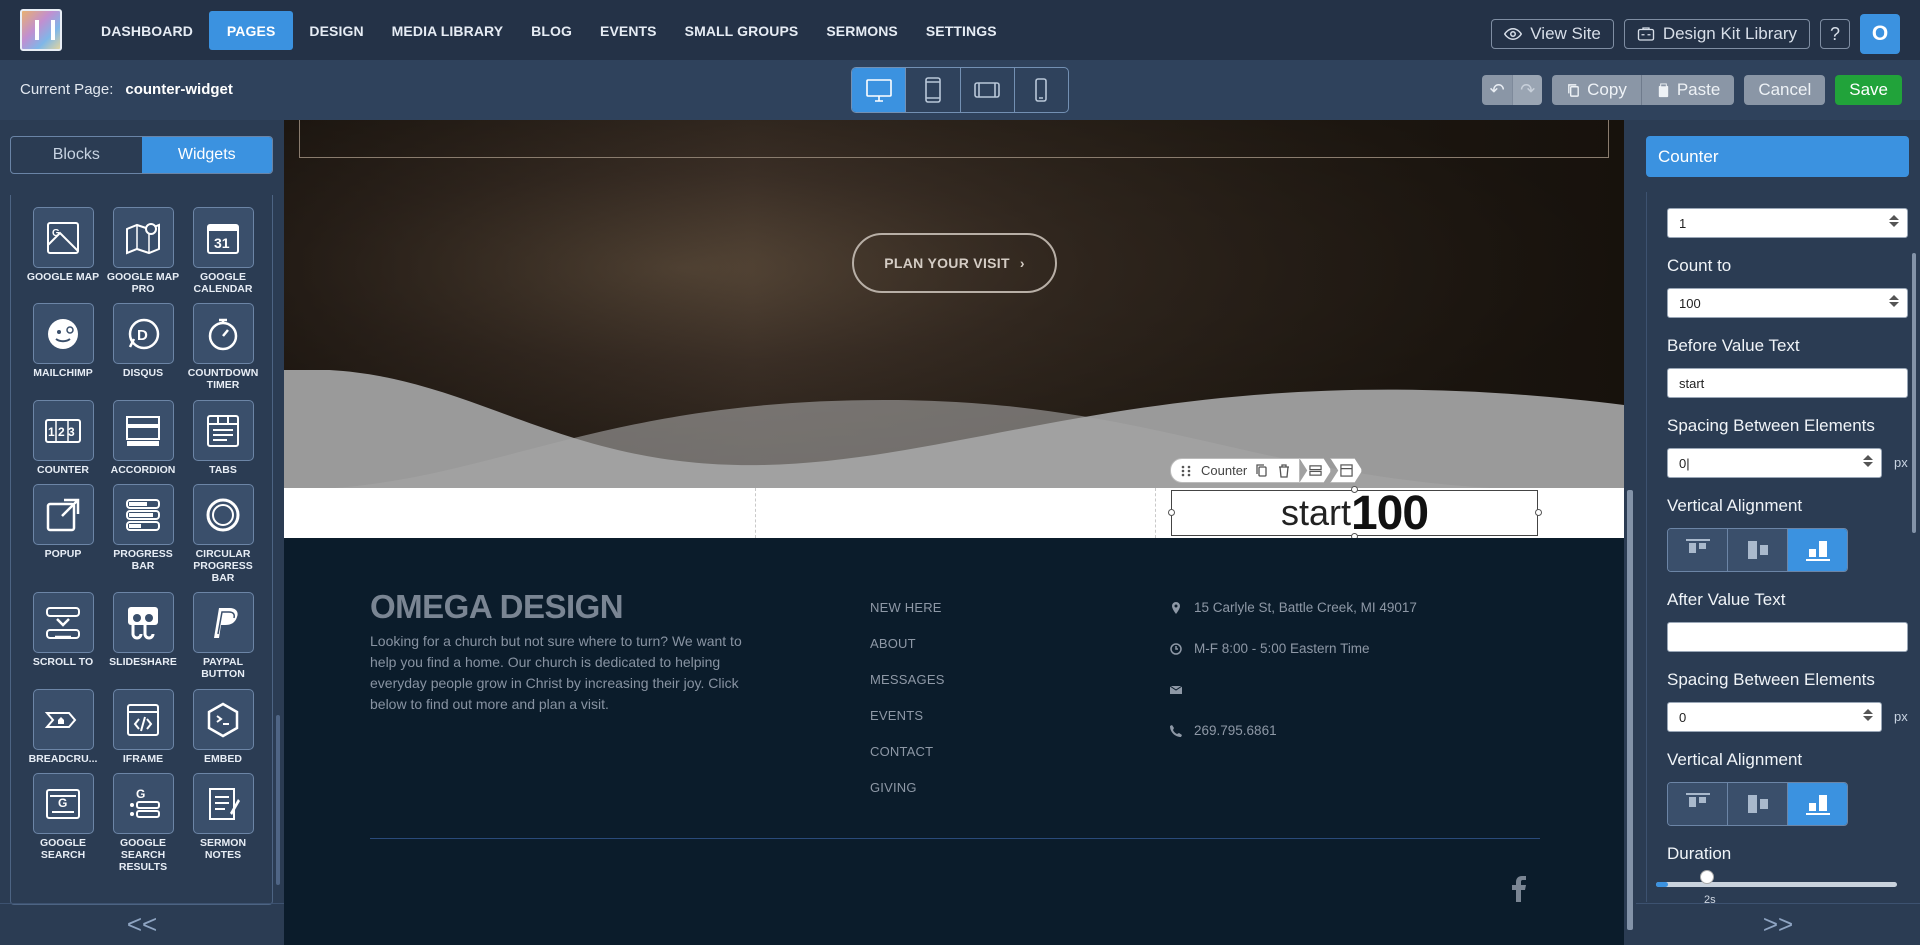 This screenshot has height=945, width=1920. I want to click on spacing-after-input: 0, so click(1774, 717).